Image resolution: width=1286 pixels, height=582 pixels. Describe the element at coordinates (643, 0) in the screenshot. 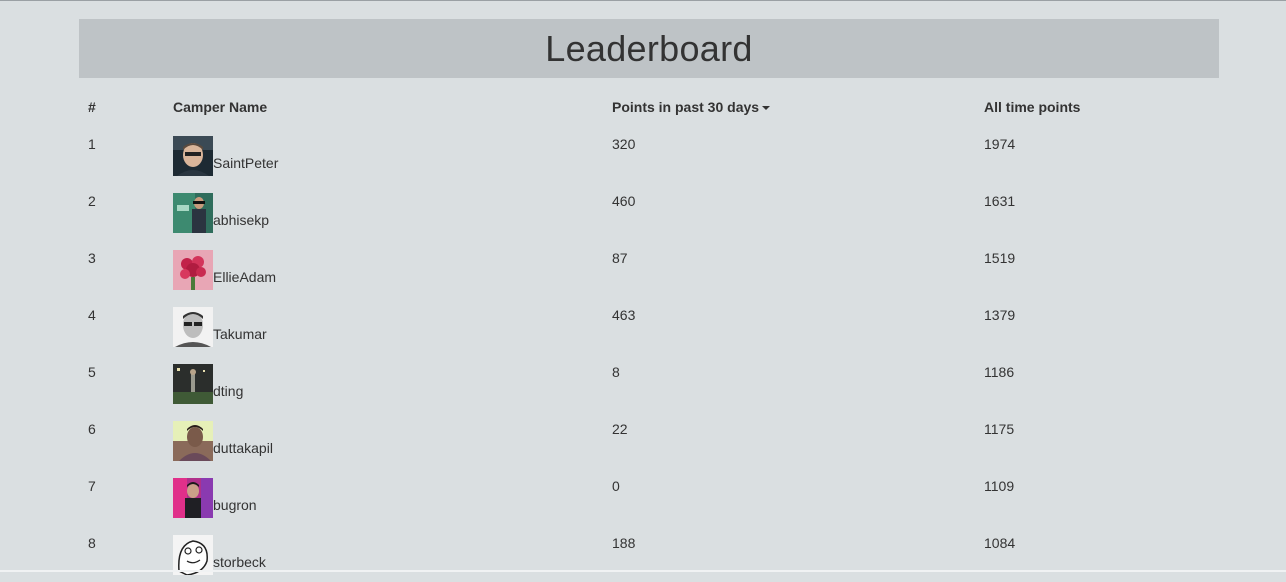

I see `window-top-border` at that location.